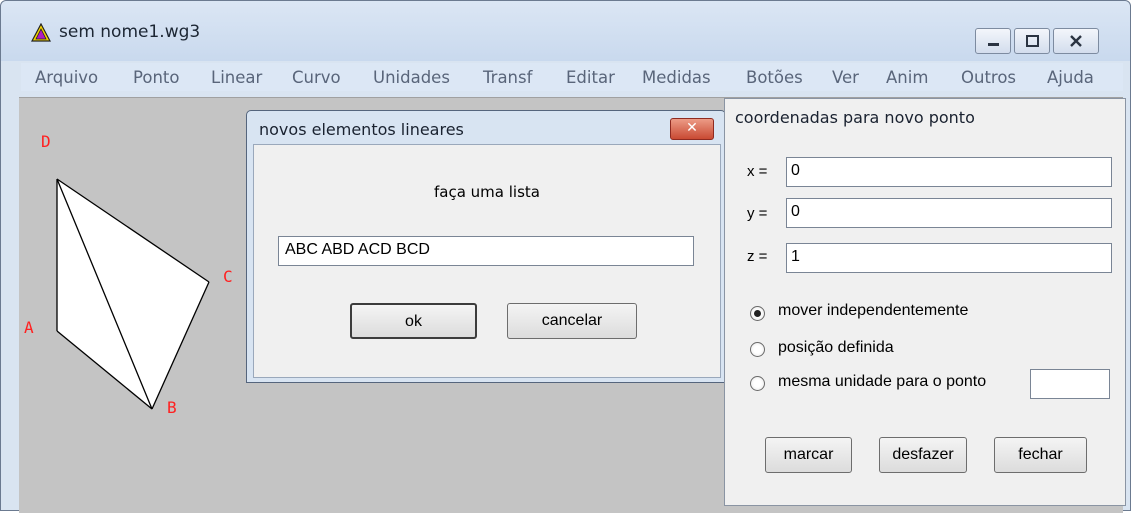  Describe the element at coordinates (156, 77) in the screenshot. I see `menu-ponto: Ponto` at that location.